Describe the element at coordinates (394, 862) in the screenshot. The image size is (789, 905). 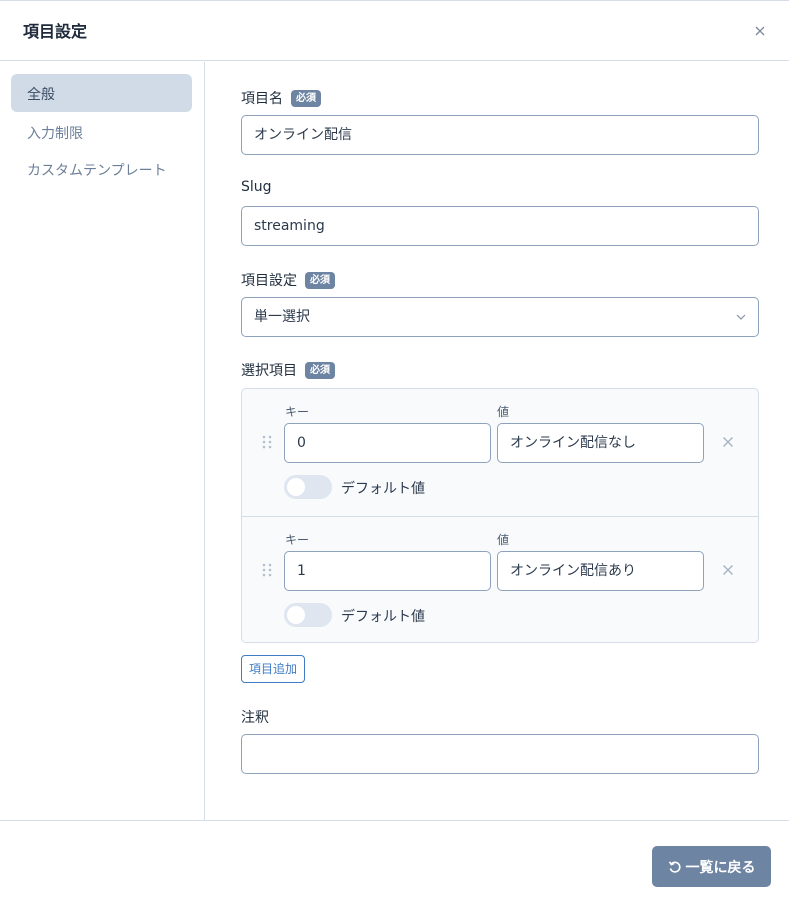
I see `modal-footer: 一覧に戻る` at that location.